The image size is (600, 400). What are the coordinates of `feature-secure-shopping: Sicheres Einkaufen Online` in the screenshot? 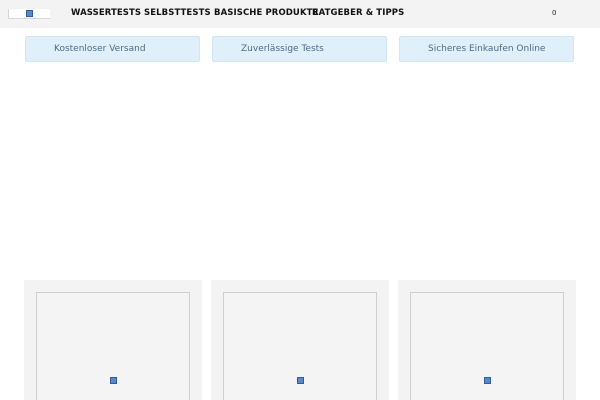 It's located at (486, 49).